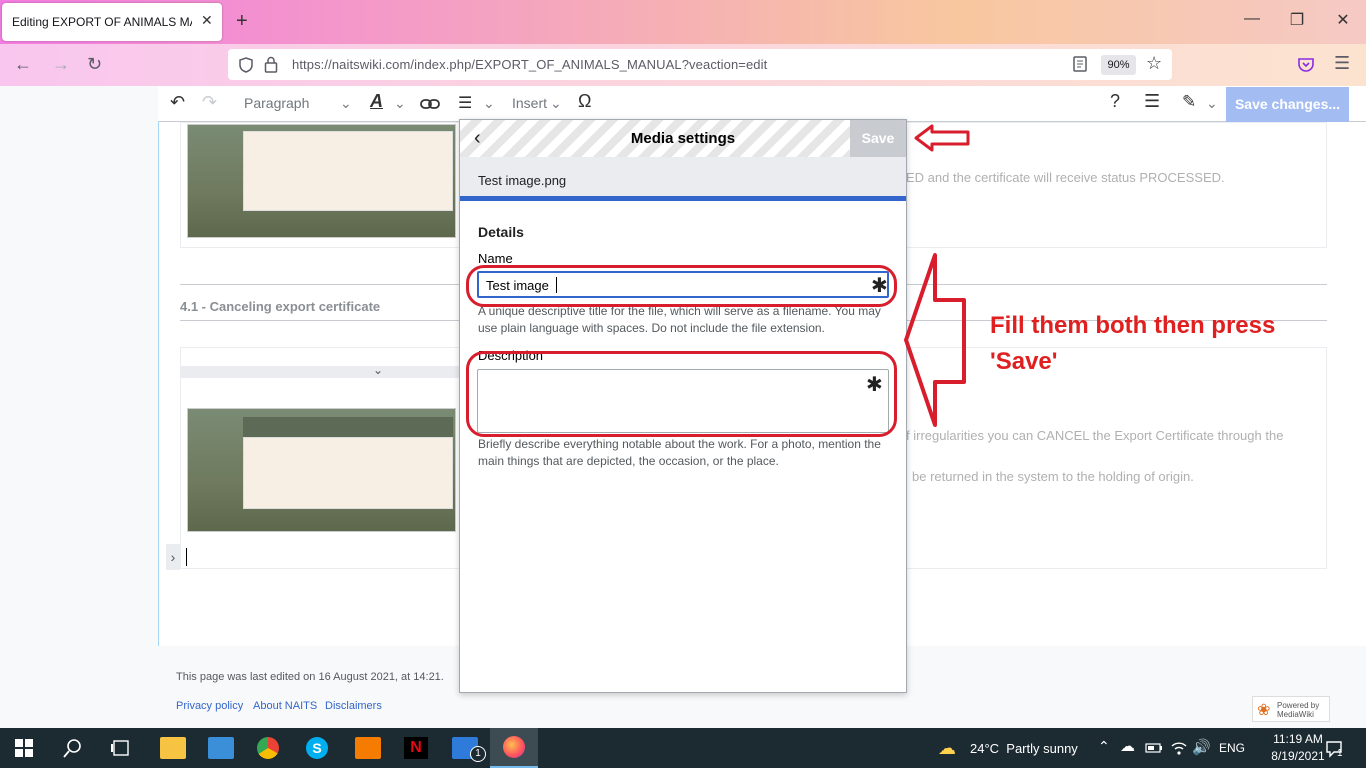 This screenshot has width=1366, height=768. I want to click on dialog-save-button: Save, so click(878, 138).